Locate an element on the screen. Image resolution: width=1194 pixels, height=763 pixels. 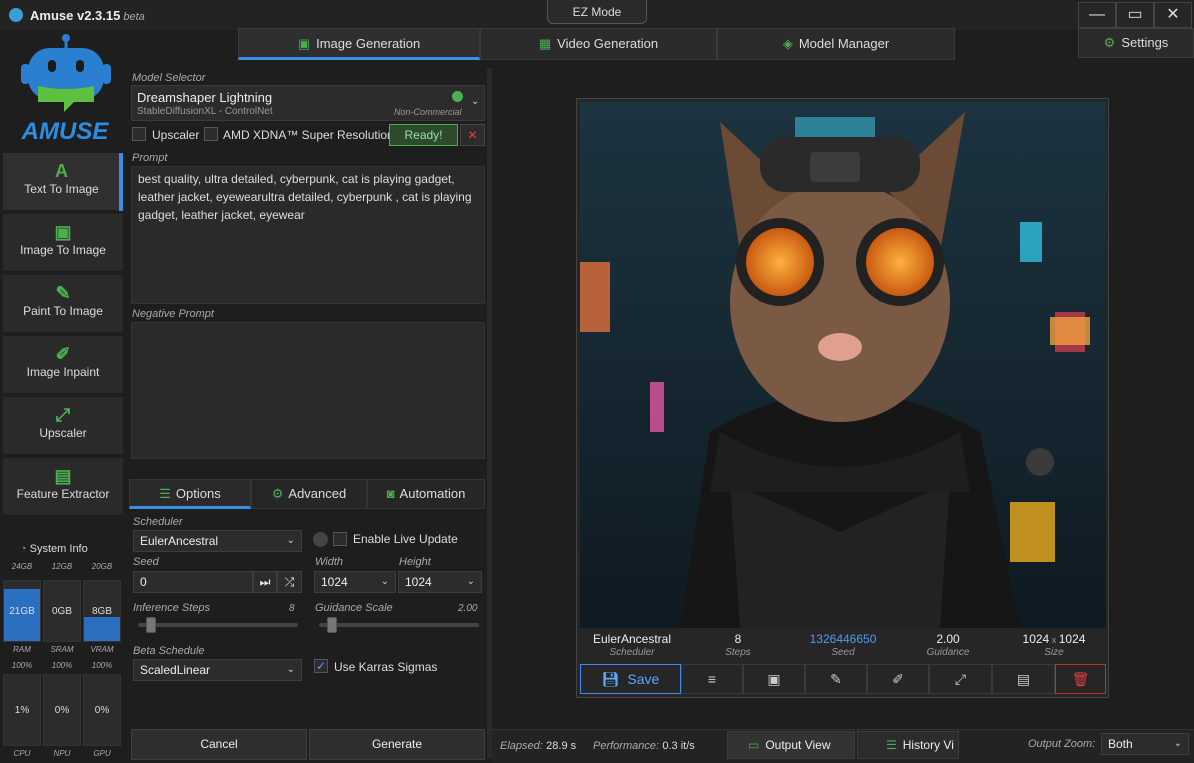
model-type: StableDiffusionXL - ControlNet is located at coordinates (205, 111).